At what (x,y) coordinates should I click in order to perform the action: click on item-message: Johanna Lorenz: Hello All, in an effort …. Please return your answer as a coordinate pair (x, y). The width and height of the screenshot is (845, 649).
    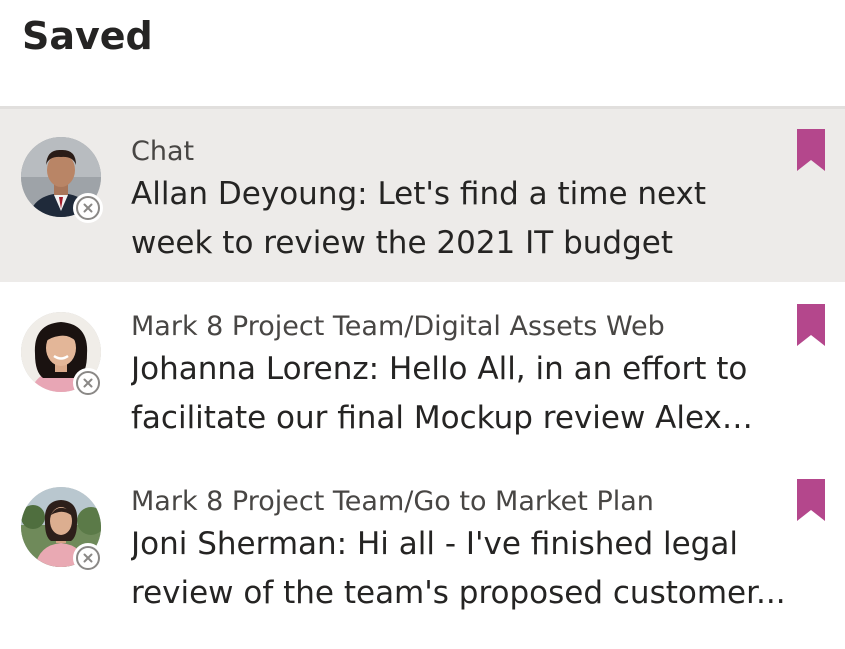
    Looking at the image, I should click on (439, 393).